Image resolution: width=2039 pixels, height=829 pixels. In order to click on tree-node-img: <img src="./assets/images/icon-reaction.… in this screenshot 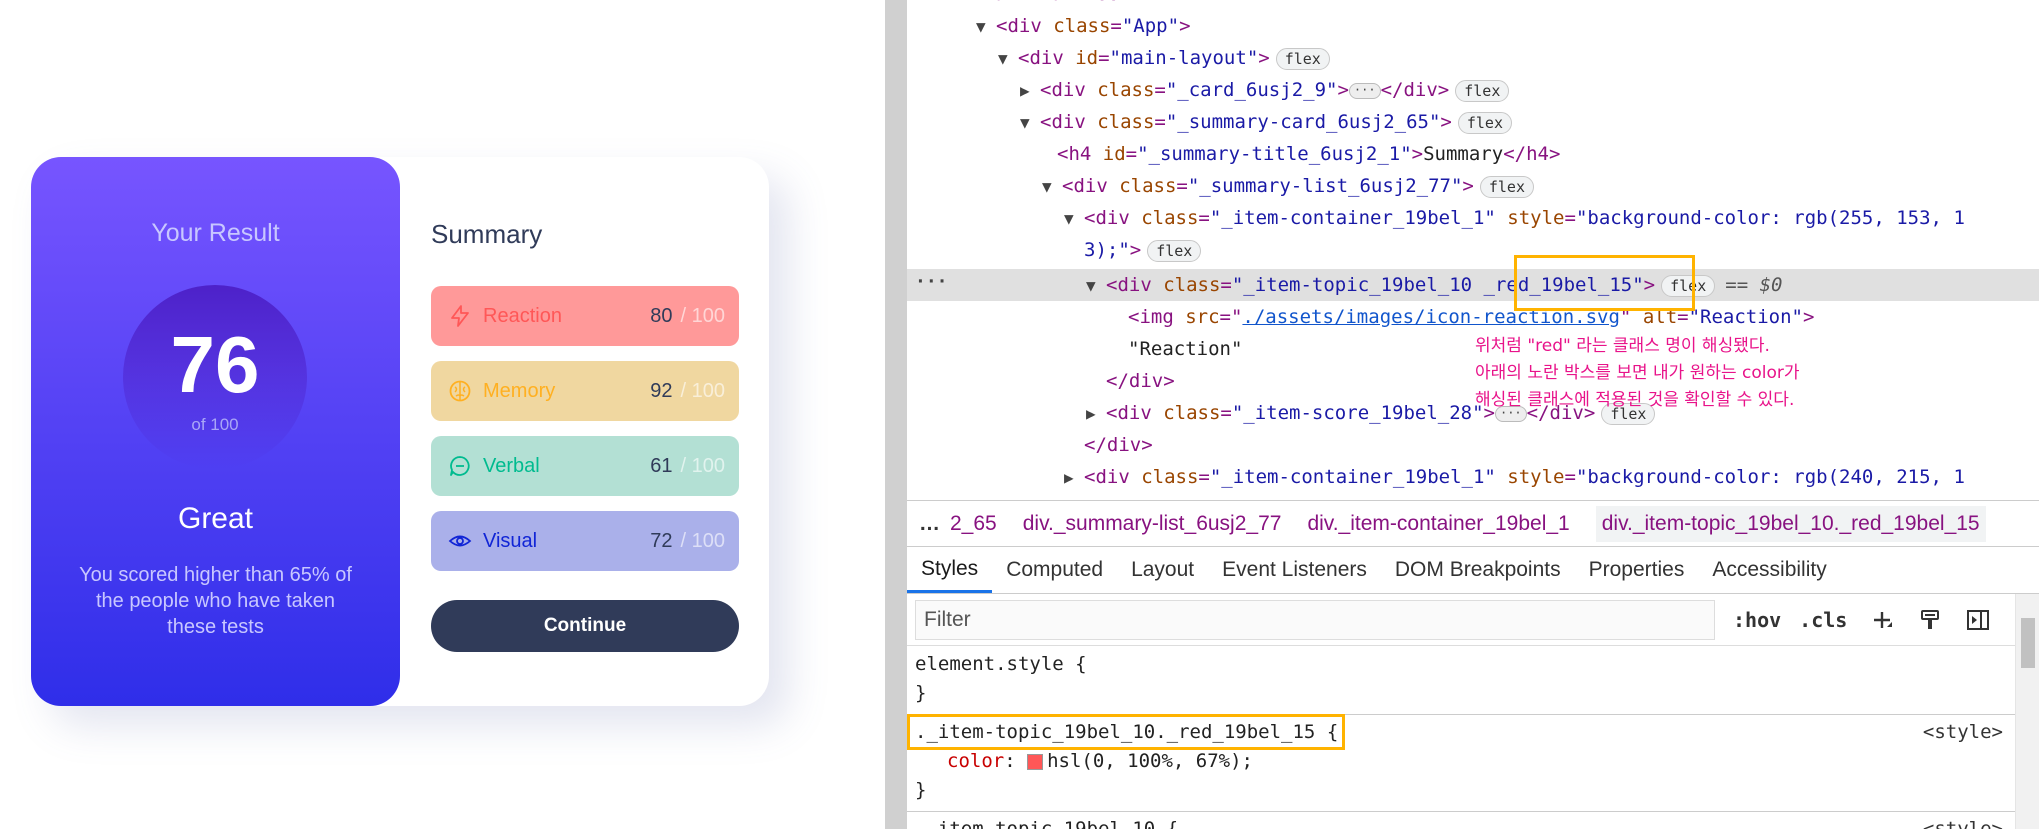, I will do `click(1471, 317)`.